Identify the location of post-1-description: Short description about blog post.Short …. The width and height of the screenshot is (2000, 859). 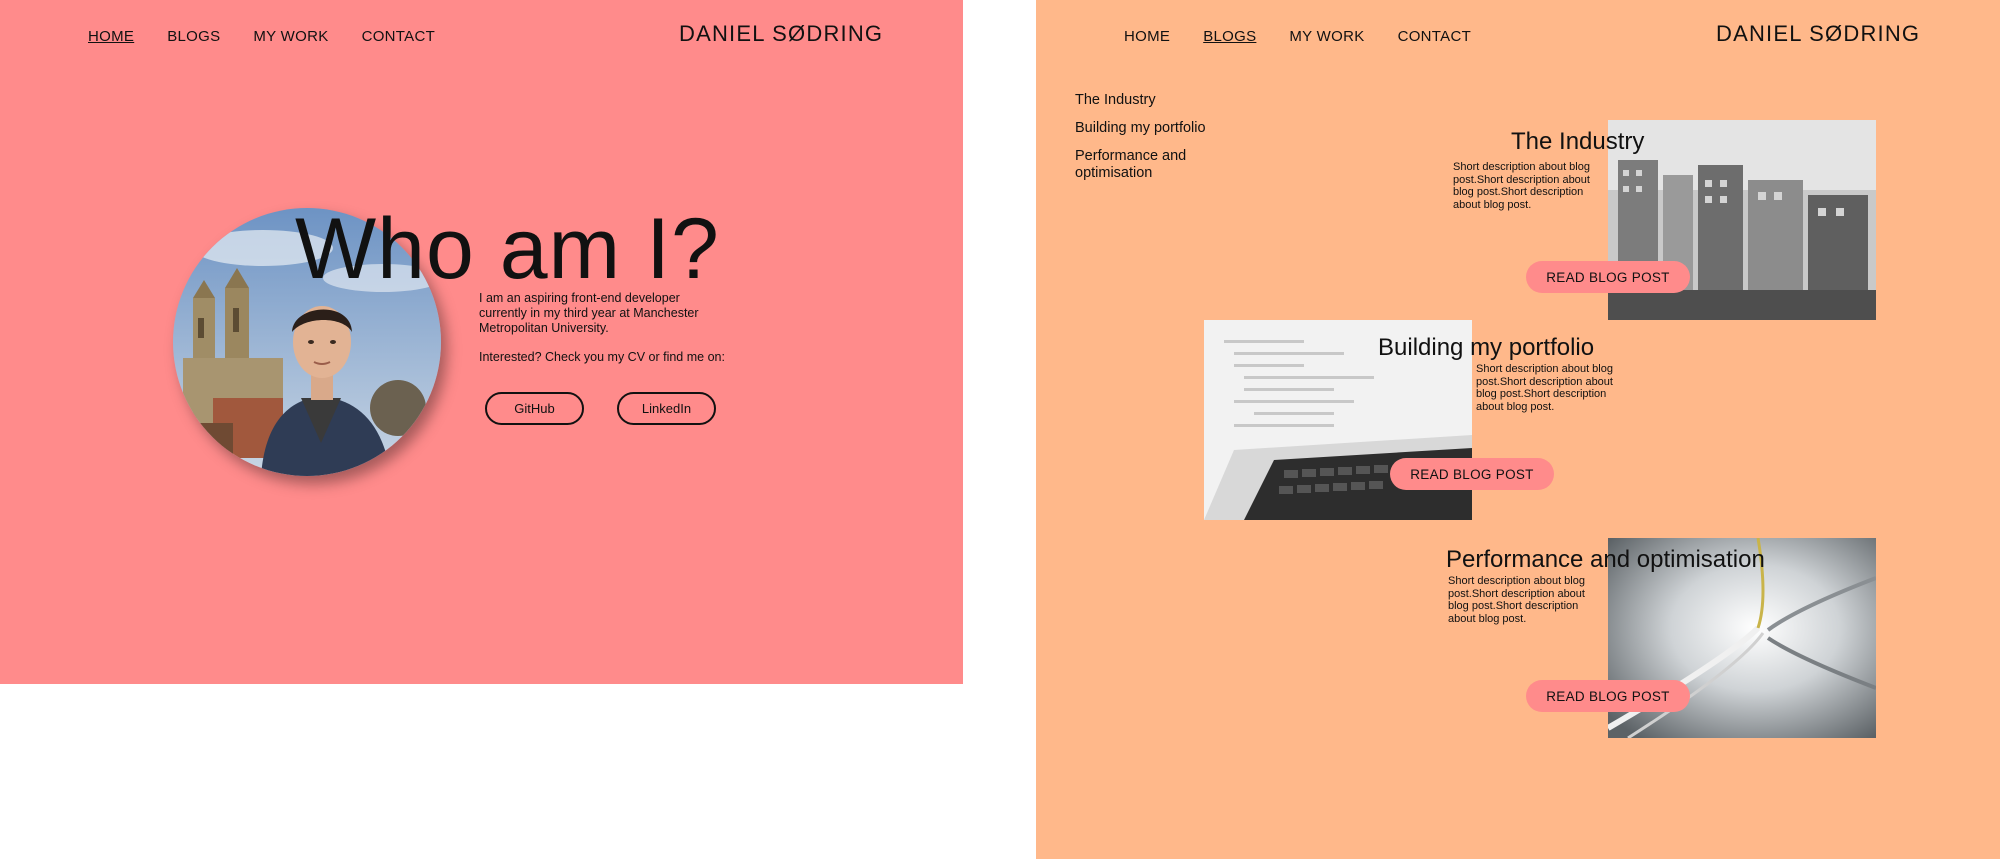
(1521, 186).